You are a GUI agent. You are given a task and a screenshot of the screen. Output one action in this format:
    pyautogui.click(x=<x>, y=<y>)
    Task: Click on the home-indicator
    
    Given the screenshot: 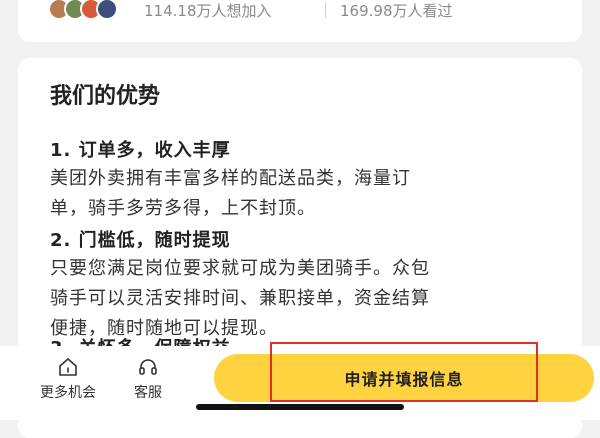 What is the action you would take?
    pyautogui.click(x=300, y=407)
    